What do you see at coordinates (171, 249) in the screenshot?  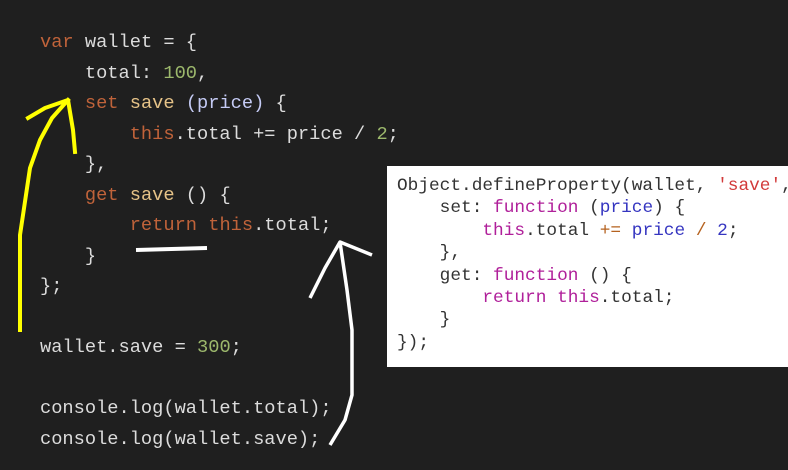 I see `underline-mark` at bounding box center [171, 249].